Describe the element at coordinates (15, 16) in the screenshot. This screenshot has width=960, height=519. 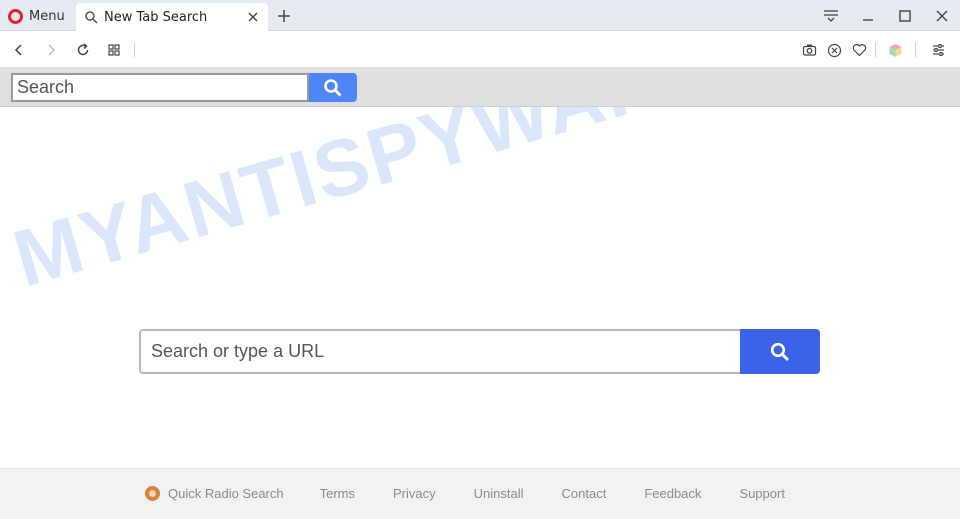
I see `opera-logo-icon` at that location.